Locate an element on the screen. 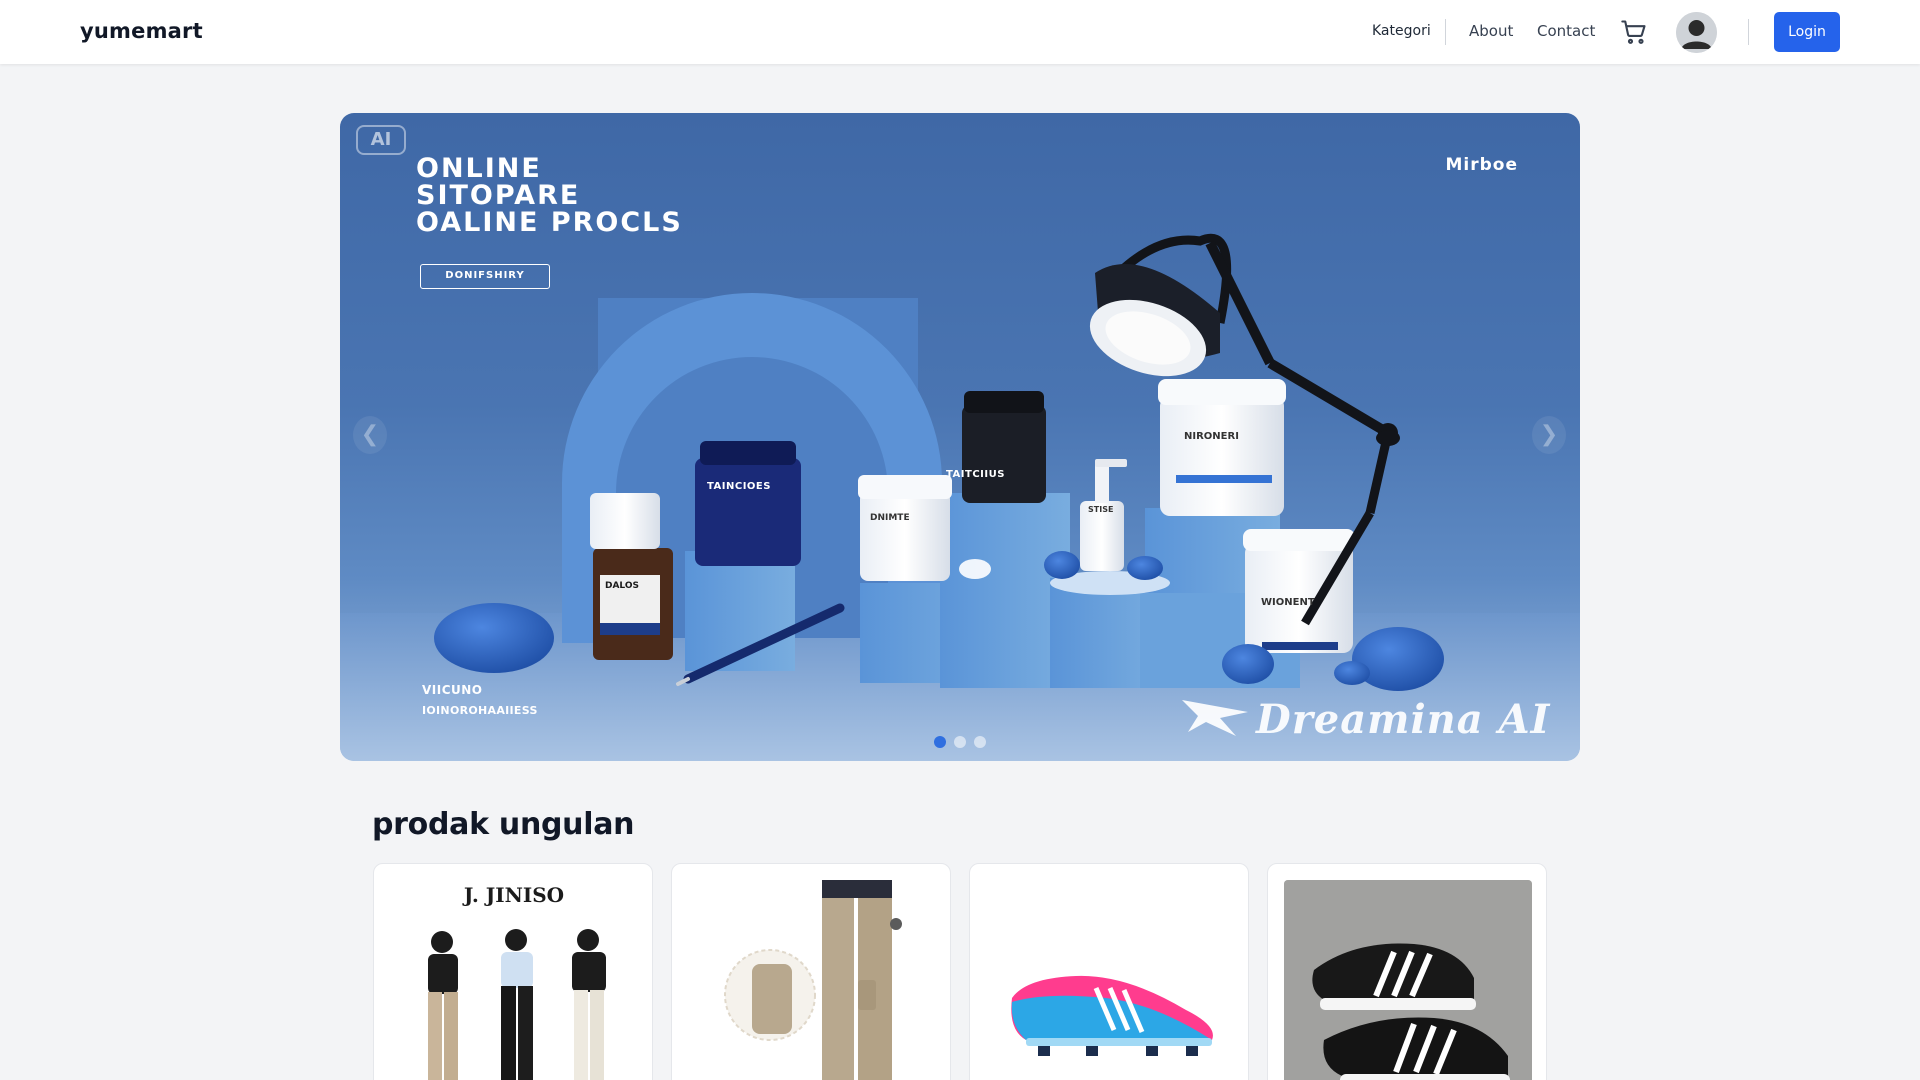 This screenshot has height=1080, width=1920. nav-link-kategori: Kategori is located at coordinates (1401, 31).